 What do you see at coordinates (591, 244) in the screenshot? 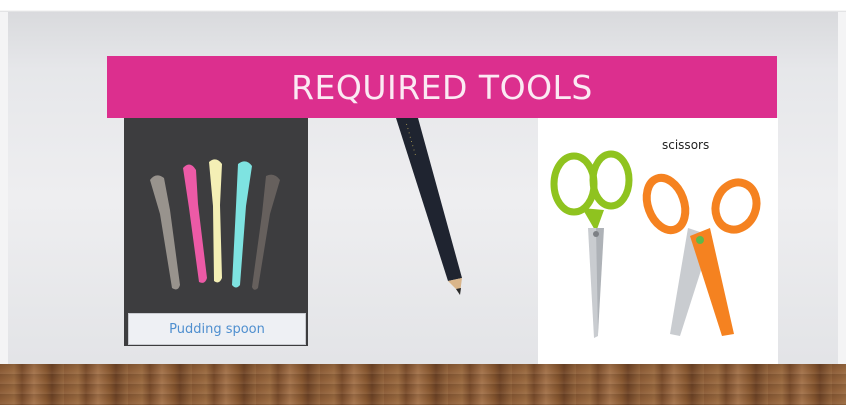
I see `green-scissors-icon` at bounding box center [591, 244].